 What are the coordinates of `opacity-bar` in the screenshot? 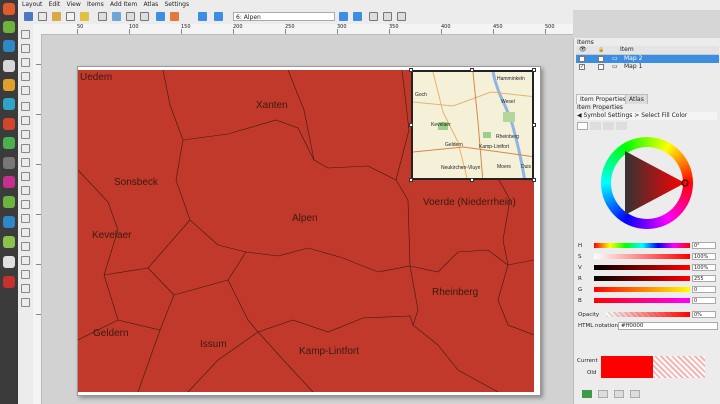 It's located at (648, 314).